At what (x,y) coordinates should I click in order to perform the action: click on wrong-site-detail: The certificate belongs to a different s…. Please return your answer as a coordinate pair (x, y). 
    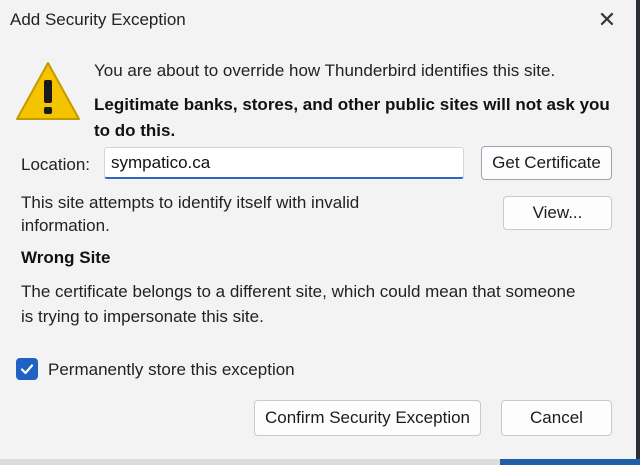
    Looking at the image, I should click on (298, 304).